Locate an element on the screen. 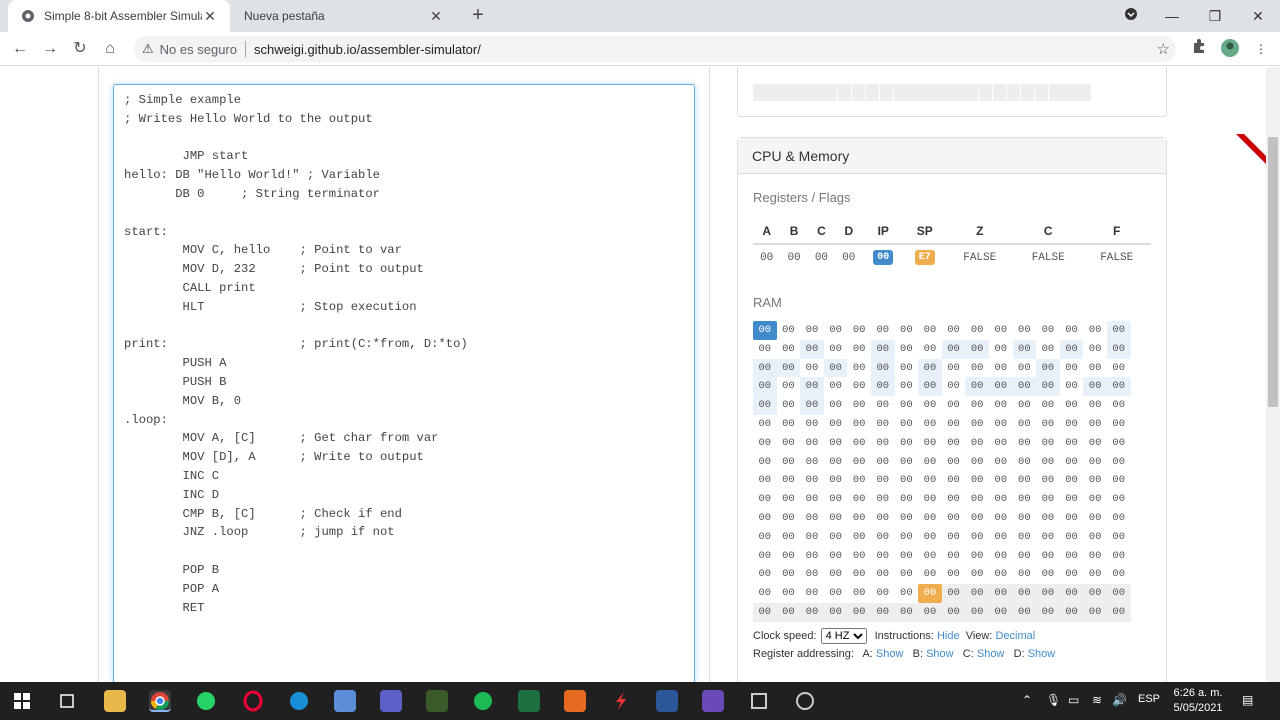 Image resolution: width=1280 pixels, height=720 pixels. tab-new-tab: Nueva pestaña ✕ is located at coordinates (344, 16).